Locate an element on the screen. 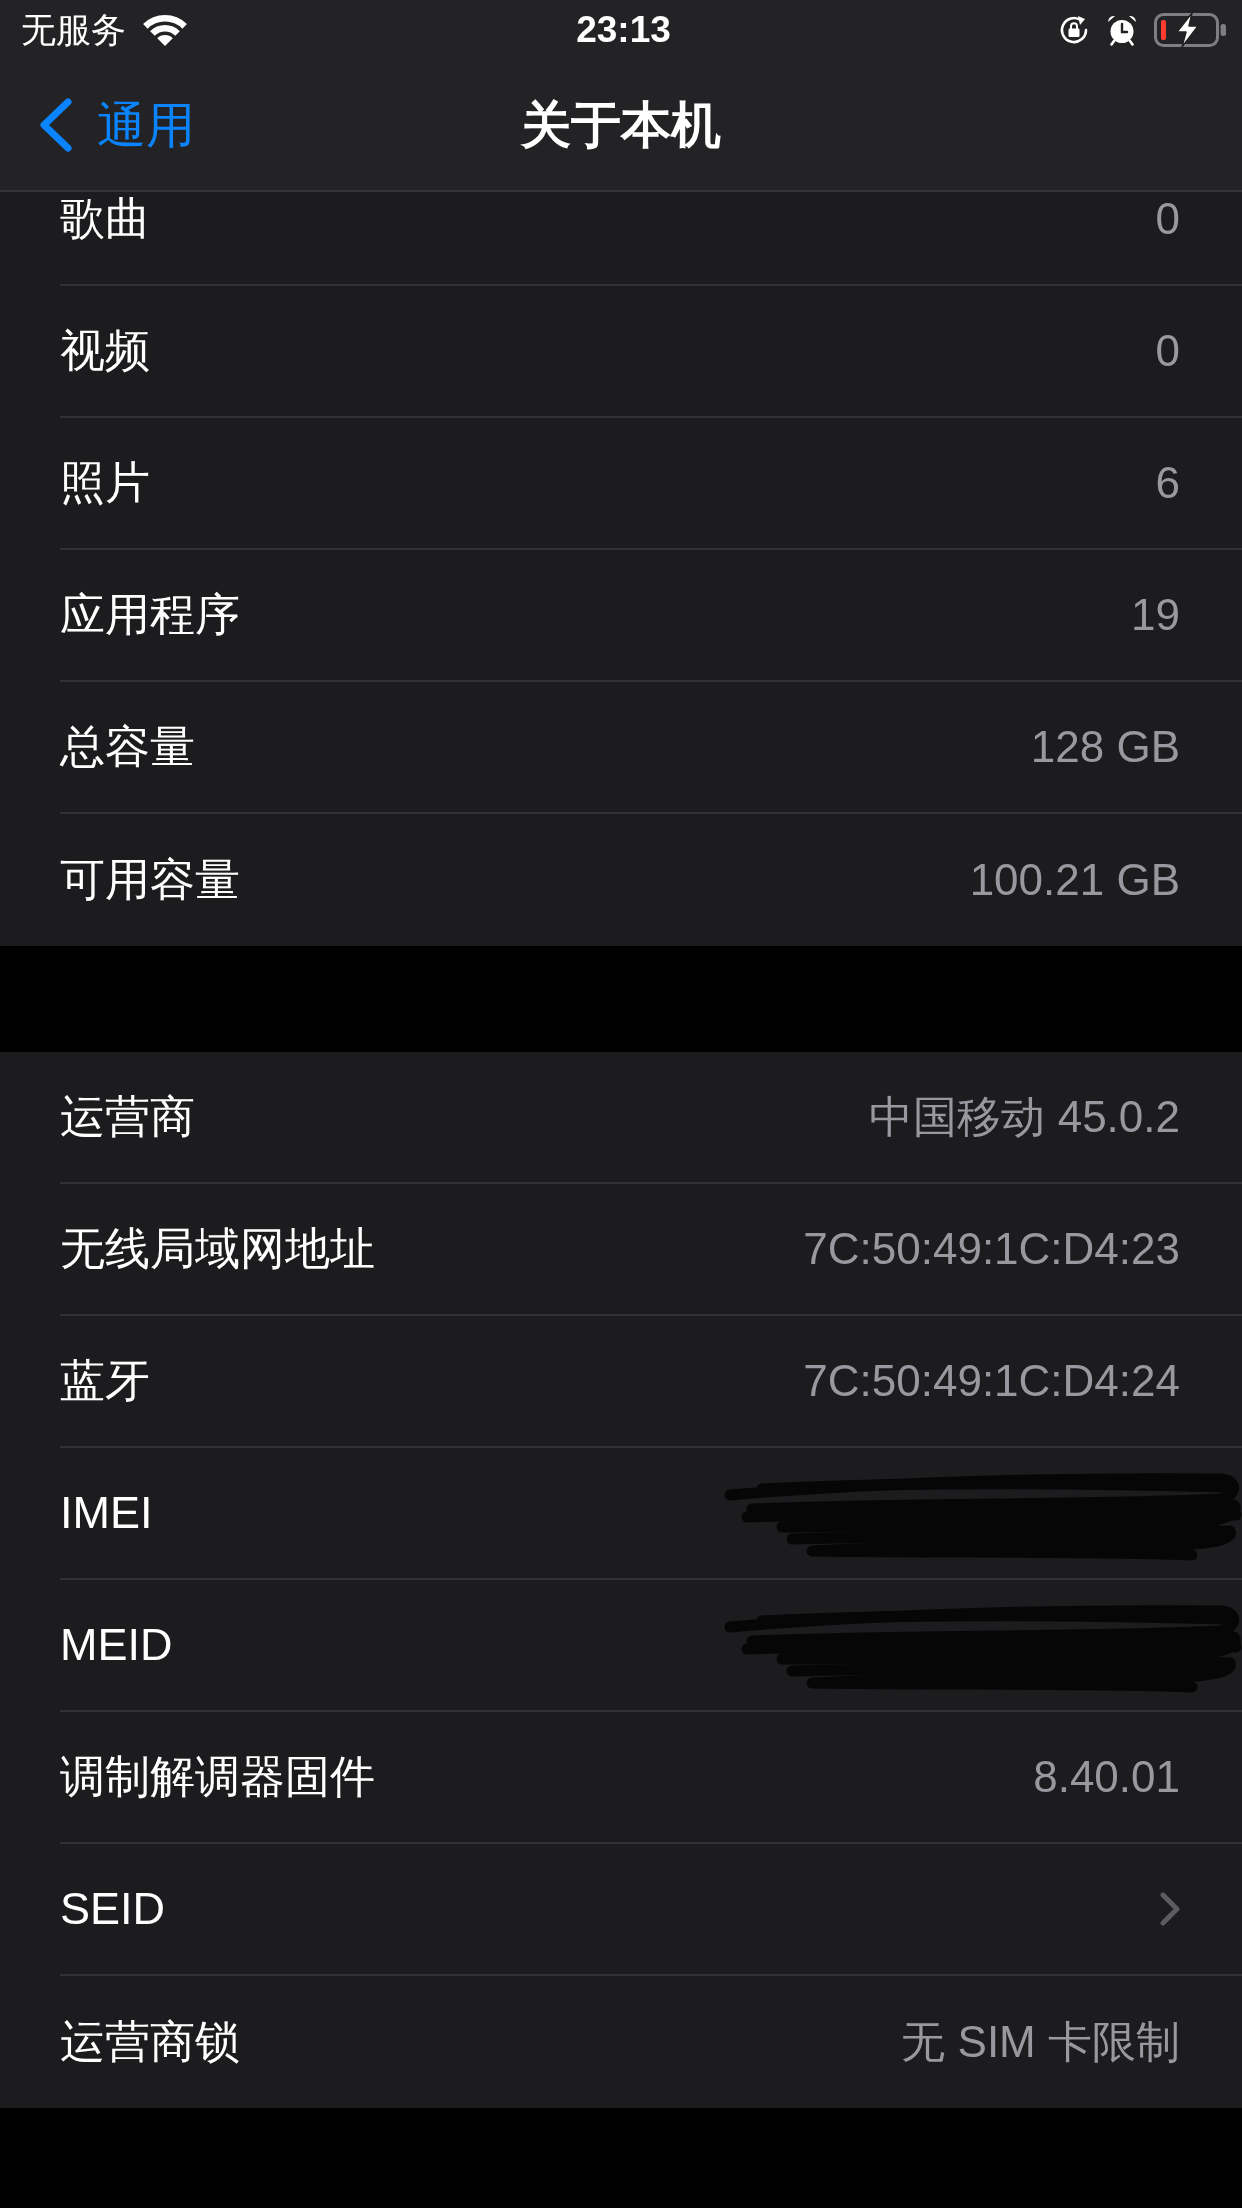  row-value: 19 is located at coordinates (1155, 614).